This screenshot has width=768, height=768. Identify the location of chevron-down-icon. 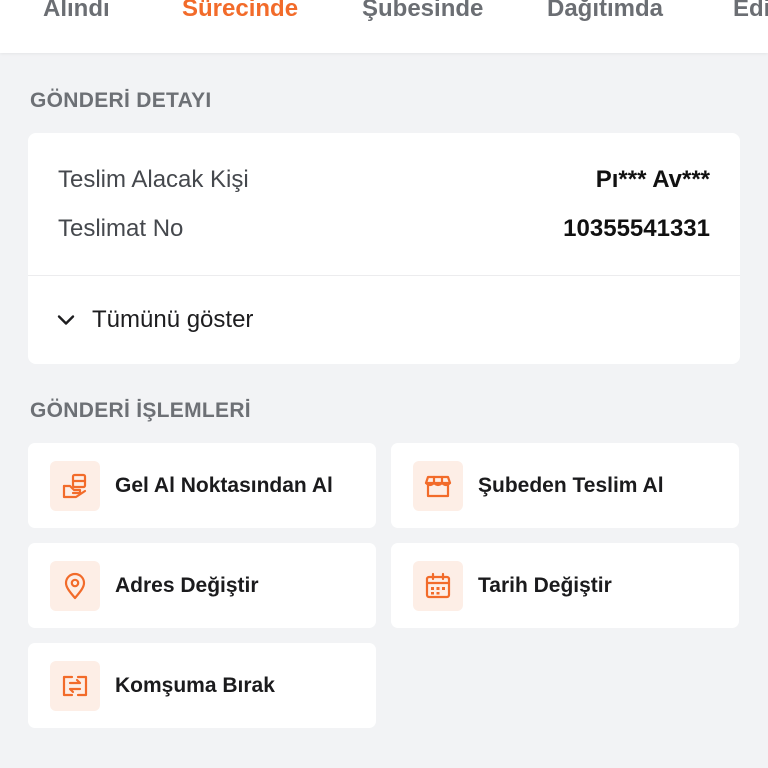
(66, 320).